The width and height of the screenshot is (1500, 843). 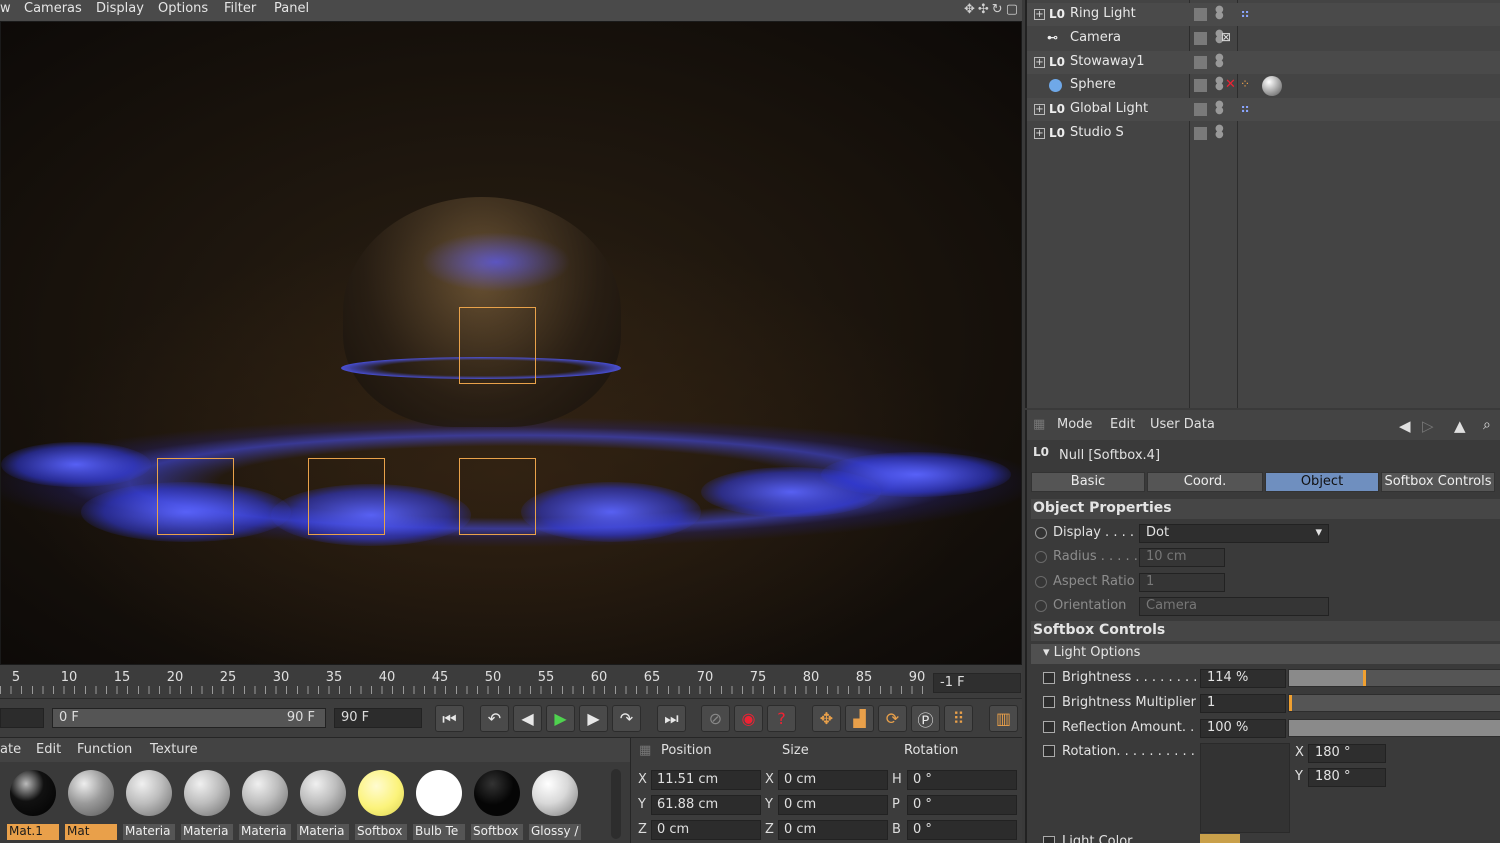 What do you see at coordinates (560, 718) in the screenshot?
I see `play-icon: ▶` at bounding box center [560, 718].